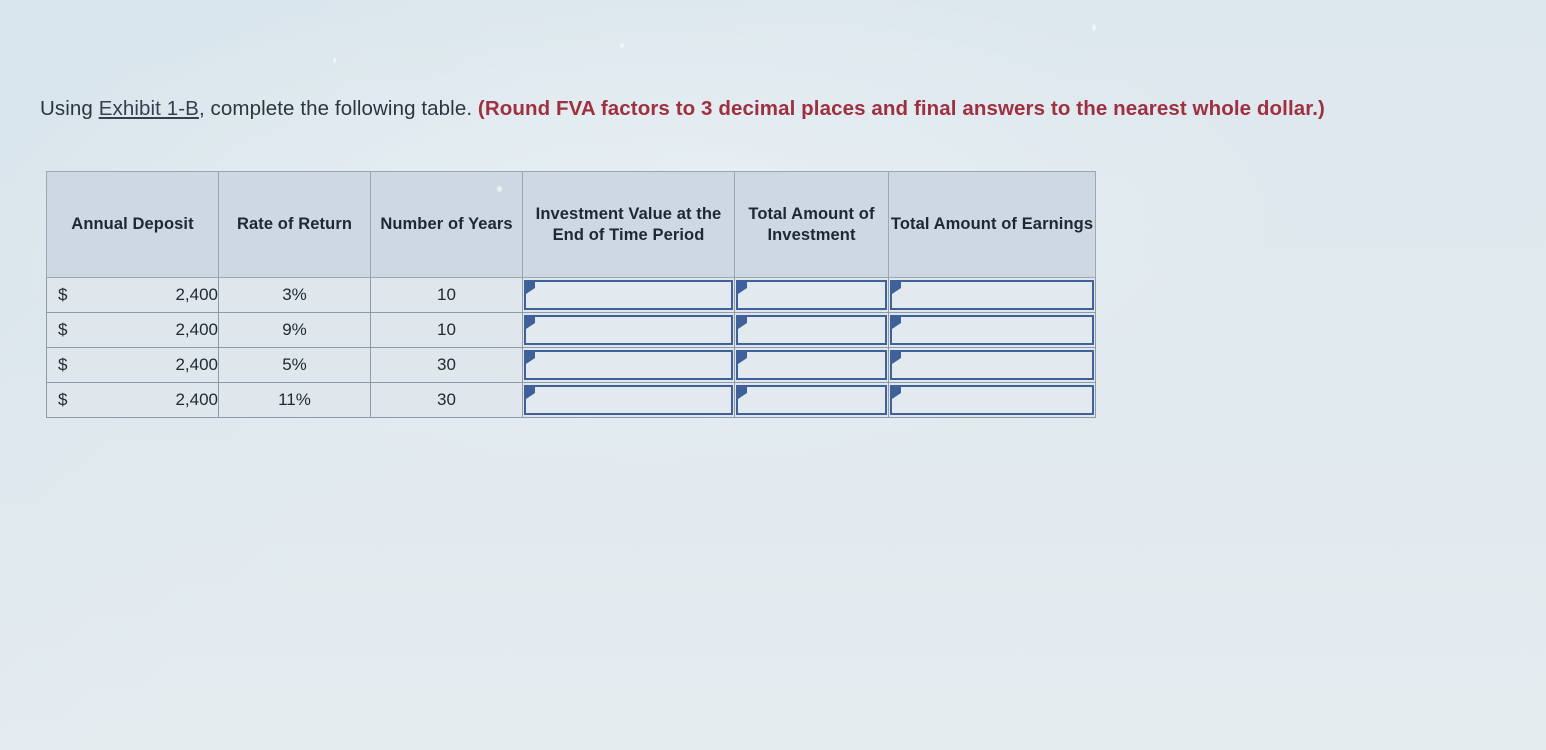  I want to click on instruction-lead: Using, so click(69, 108).